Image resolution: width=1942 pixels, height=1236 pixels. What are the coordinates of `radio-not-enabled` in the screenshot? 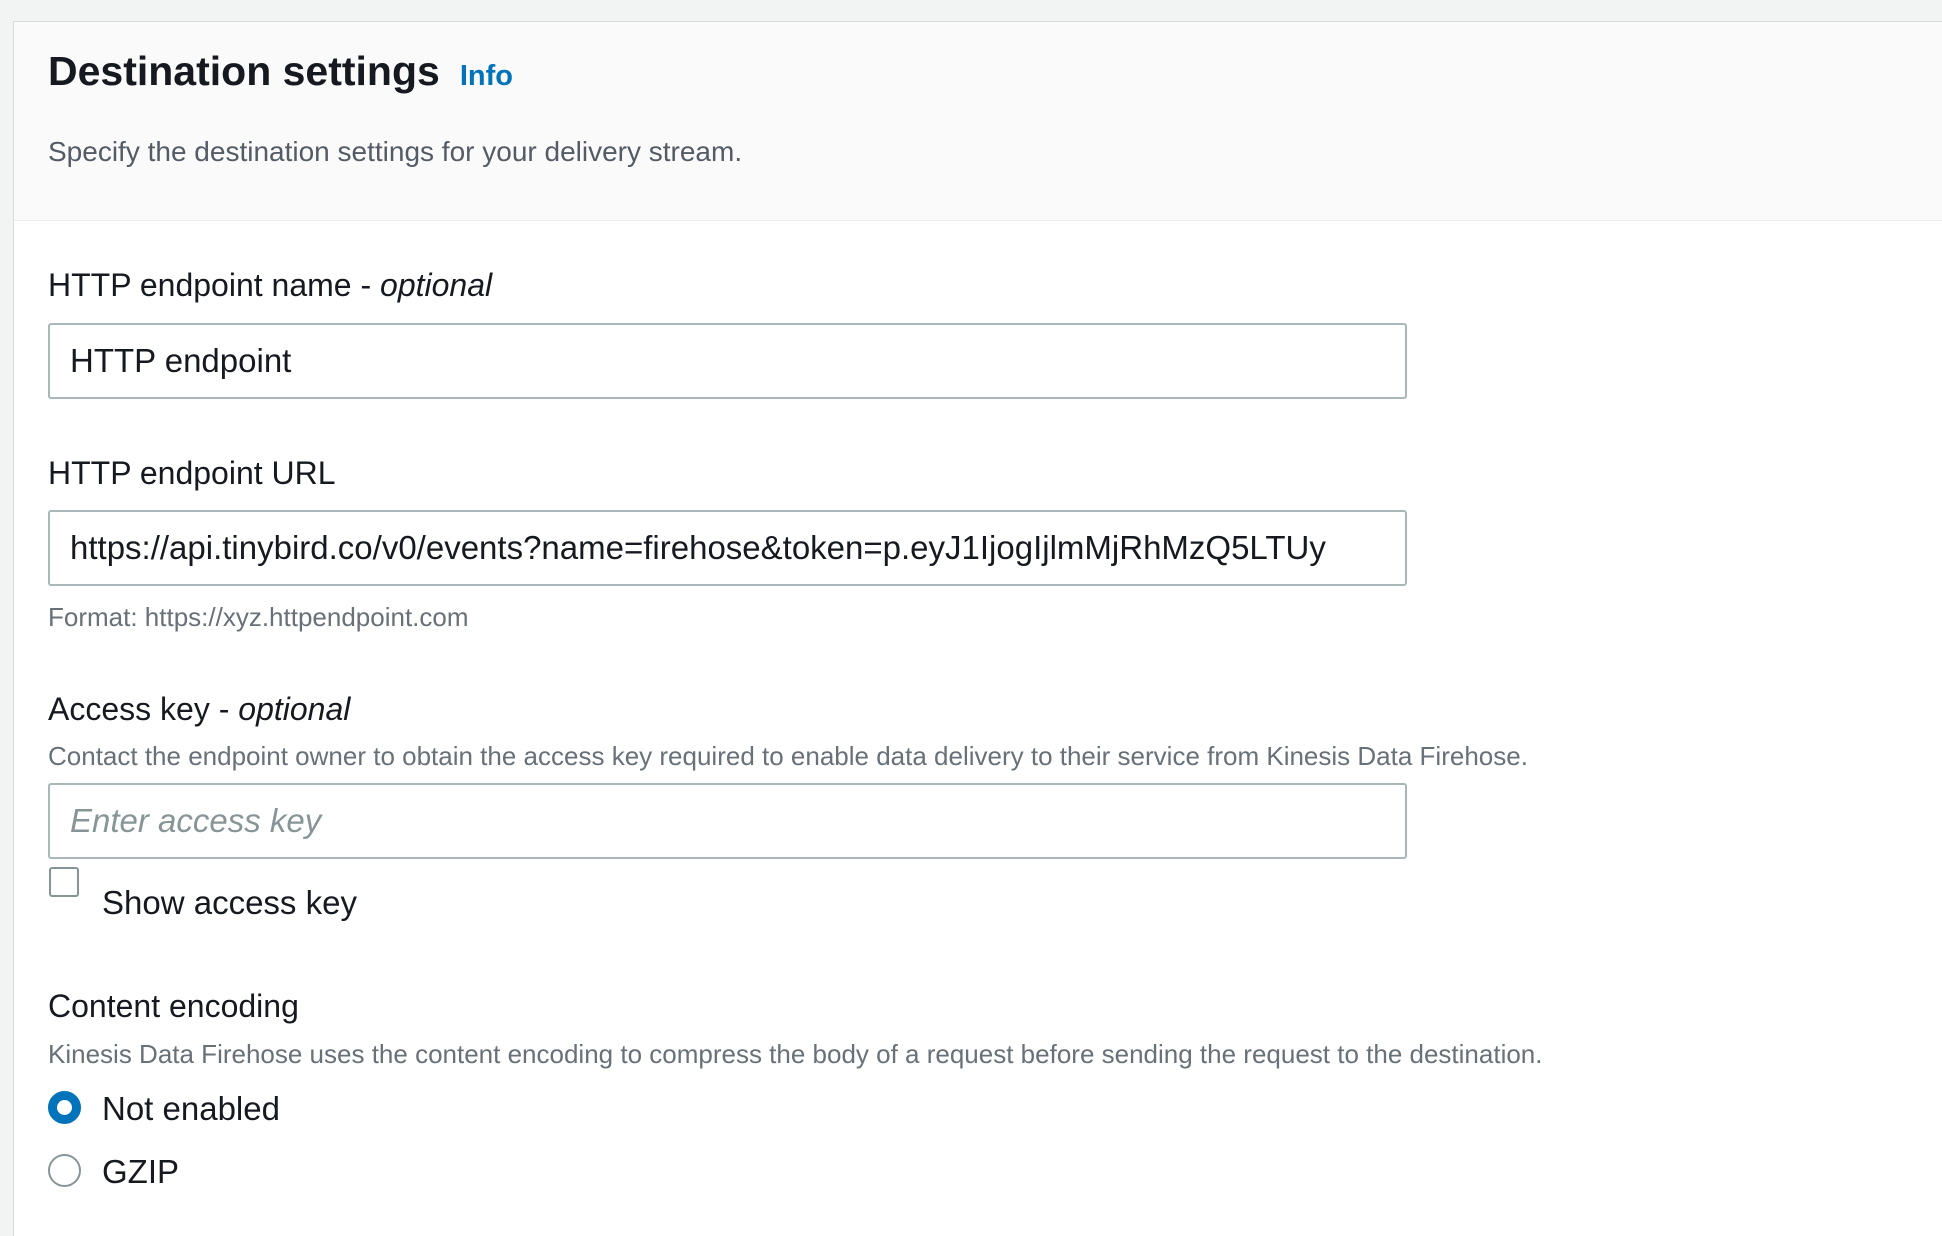 It's located at (64, 1107).